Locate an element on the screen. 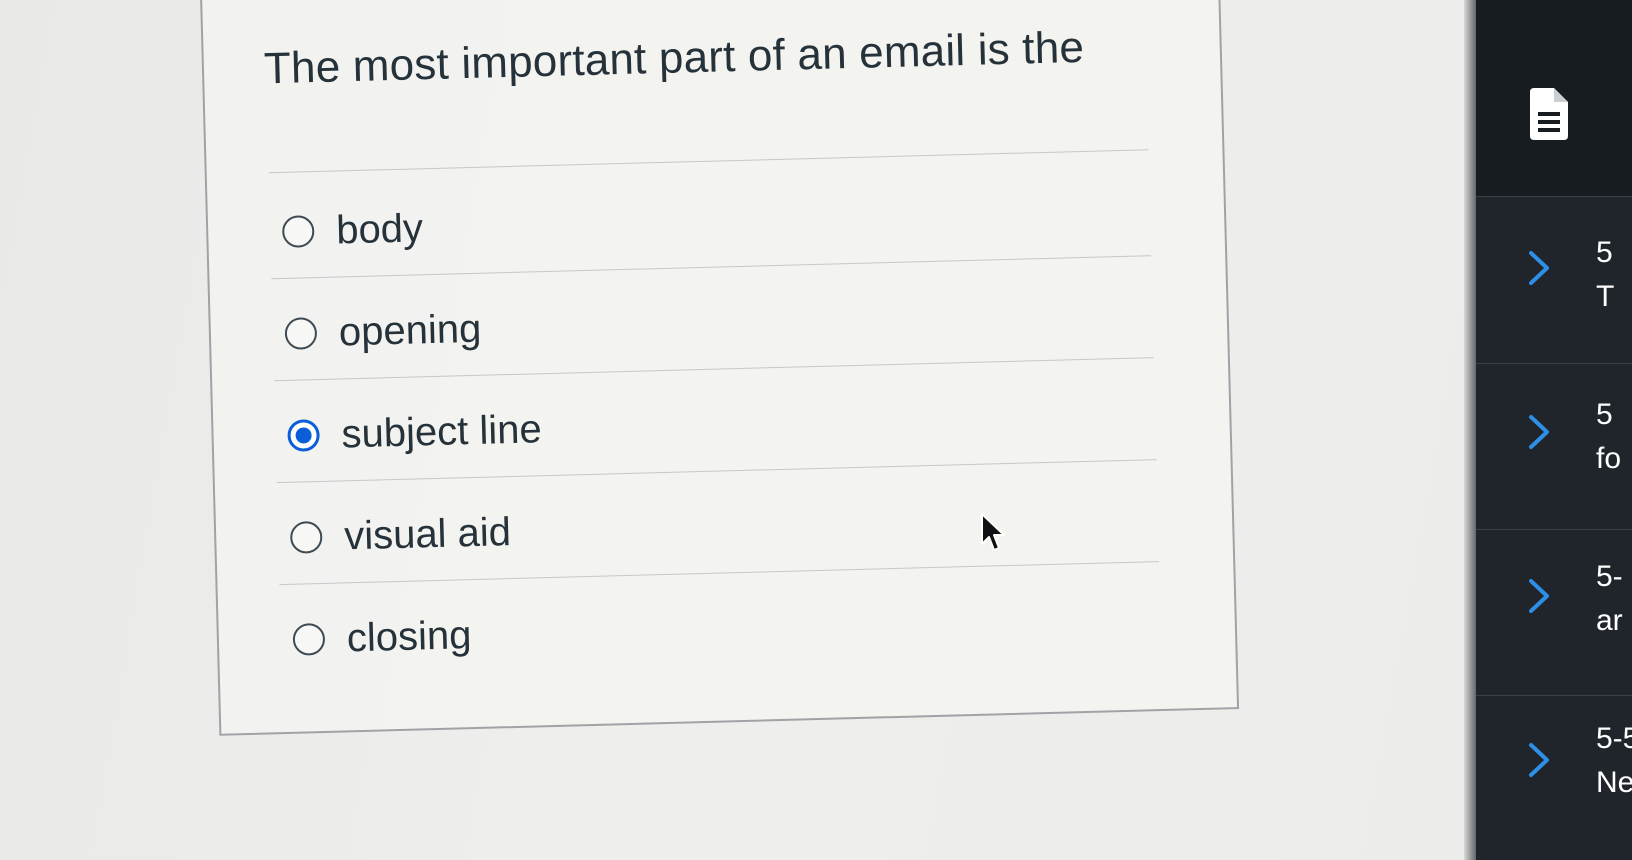 This screenshot has width=1632, height=860. sidebar-module-item: 5 T is located at coordinates (1554, 281).